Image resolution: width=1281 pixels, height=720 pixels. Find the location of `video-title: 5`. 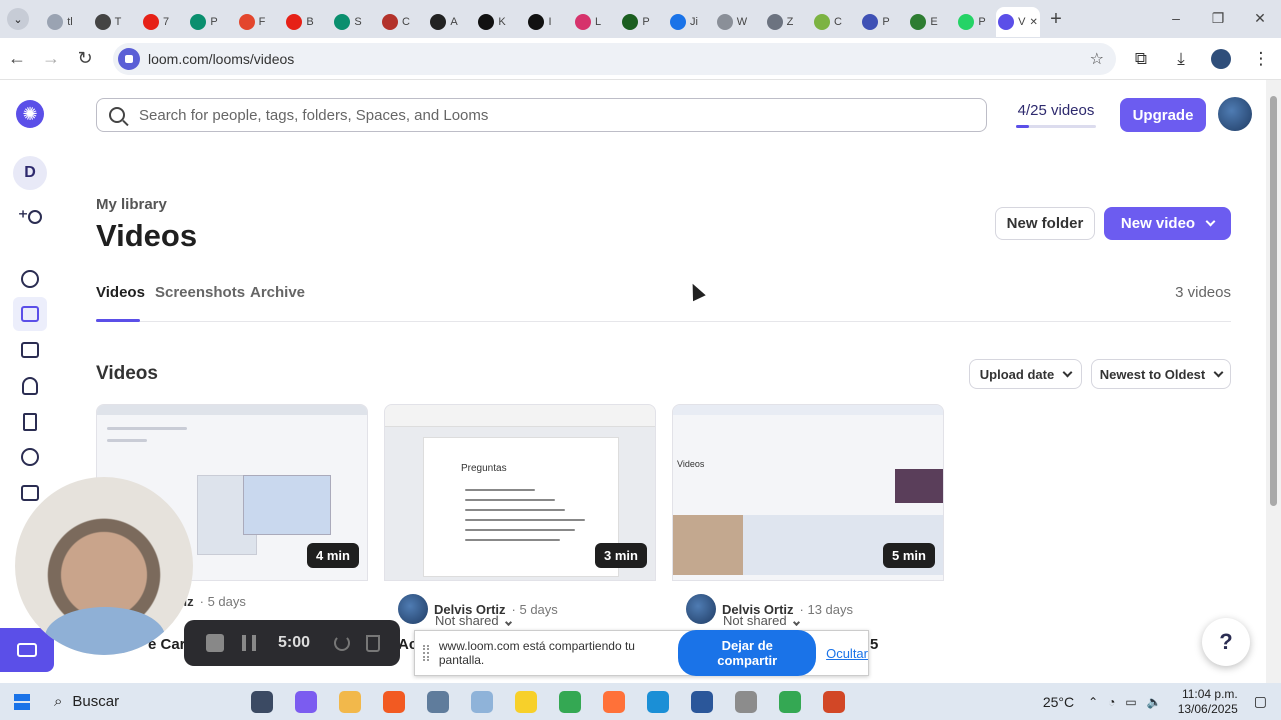

video-title: 5 is located at coordinates (874, 644).